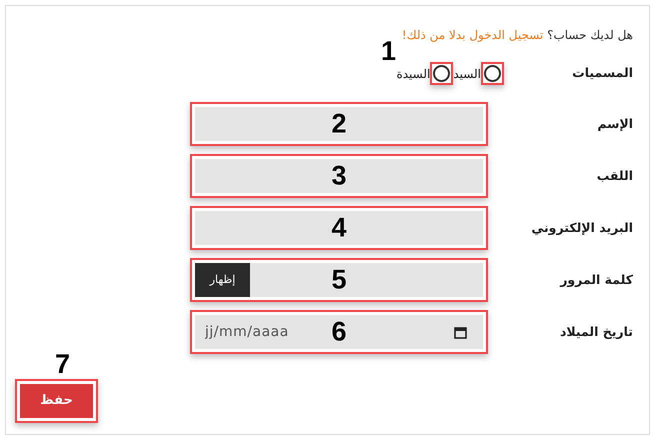  I want to click on field-label: البريد الإلكتروني, so click(581, 227).